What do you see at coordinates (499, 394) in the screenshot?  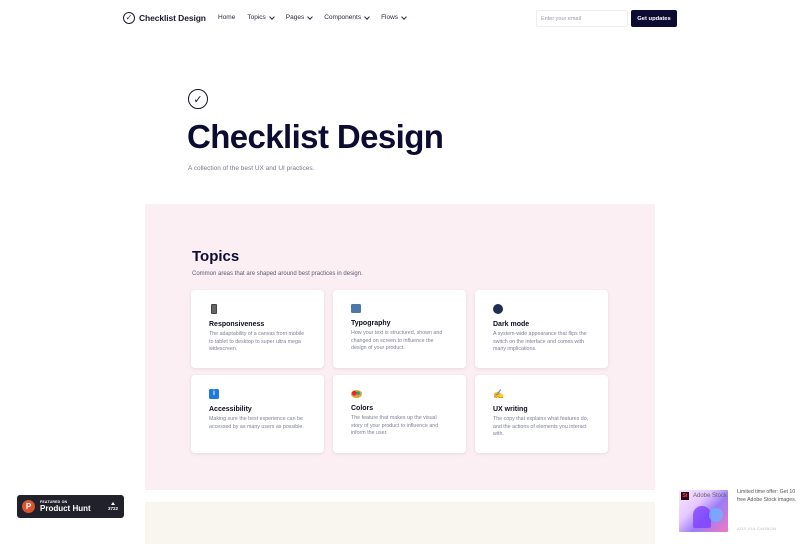 I see `writing-hand-icon: ✍` at bounding box center [499, 394].